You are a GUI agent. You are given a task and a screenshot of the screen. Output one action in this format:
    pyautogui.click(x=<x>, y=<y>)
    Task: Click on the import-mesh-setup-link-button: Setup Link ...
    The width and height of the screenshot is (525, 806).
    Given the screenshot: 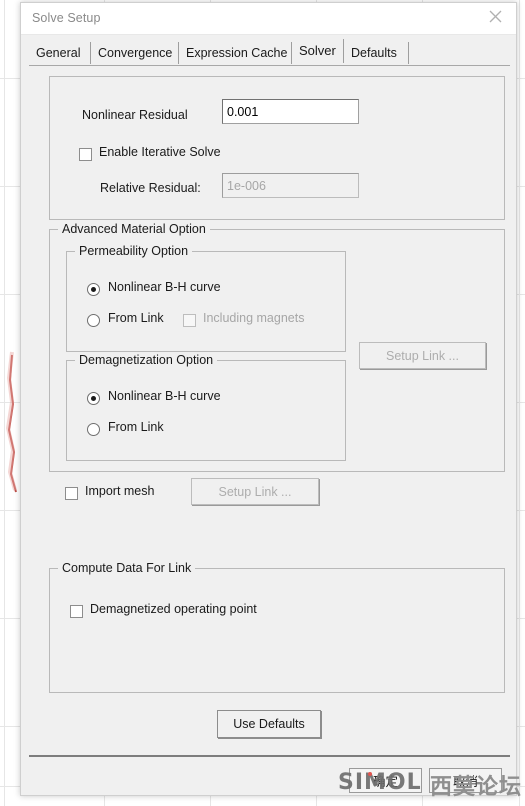 What is the action you would take?
    pyautogui.click(x=255, y=491)
    